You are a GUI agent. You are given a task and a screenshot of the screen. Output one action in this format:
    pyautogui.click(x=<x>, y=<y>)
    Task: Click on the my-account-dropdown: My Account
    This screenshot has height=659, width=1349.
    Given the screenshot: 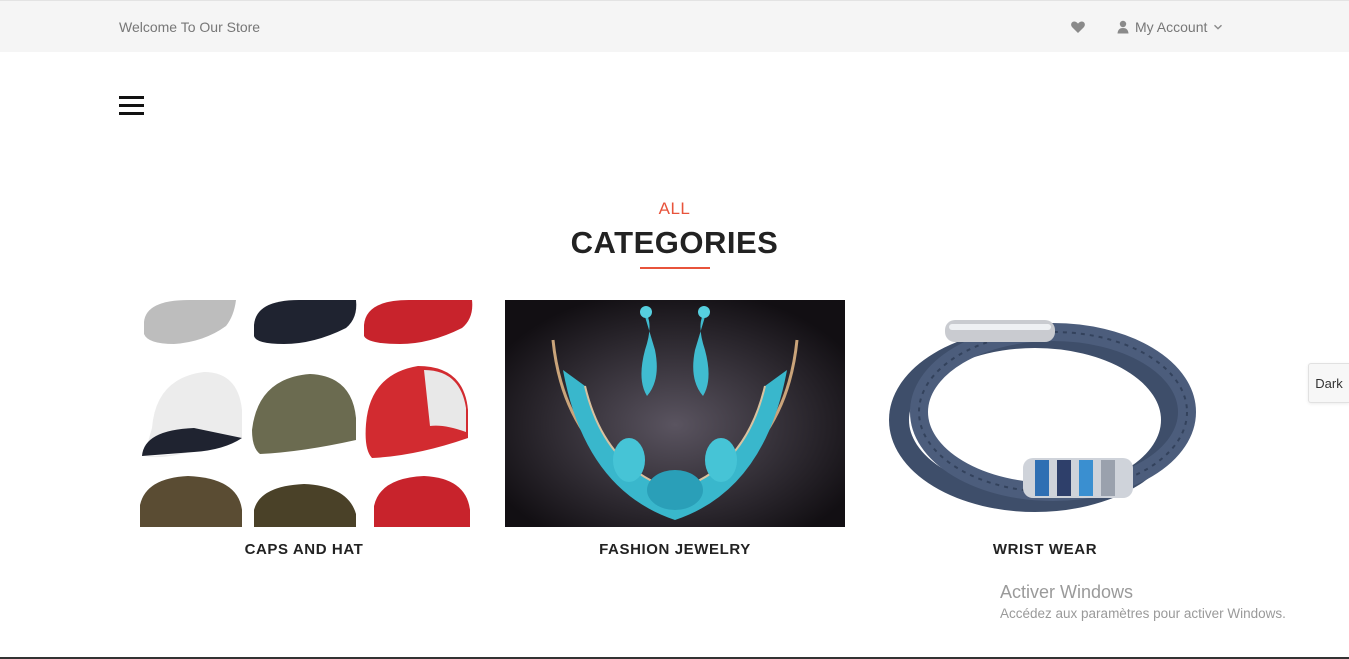 What is the action you would take?
    pyautogui.click(x=1170, y=27)
    